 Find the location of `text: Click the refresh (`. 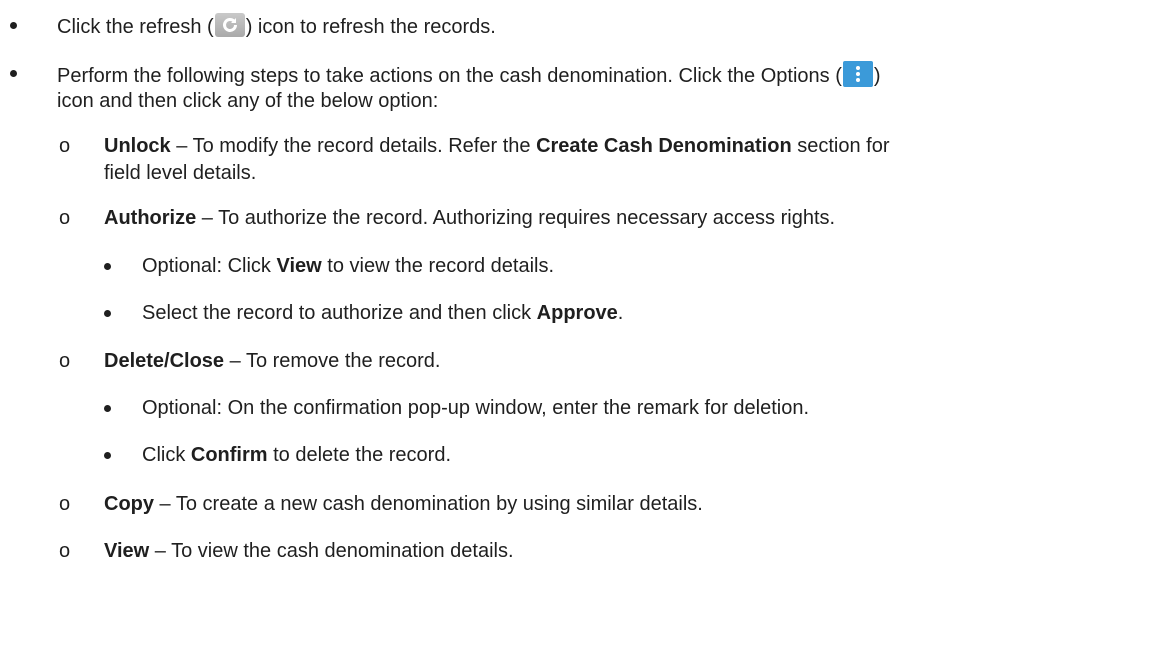

text: Click the refresh ( is located at coordinates (135, 27).